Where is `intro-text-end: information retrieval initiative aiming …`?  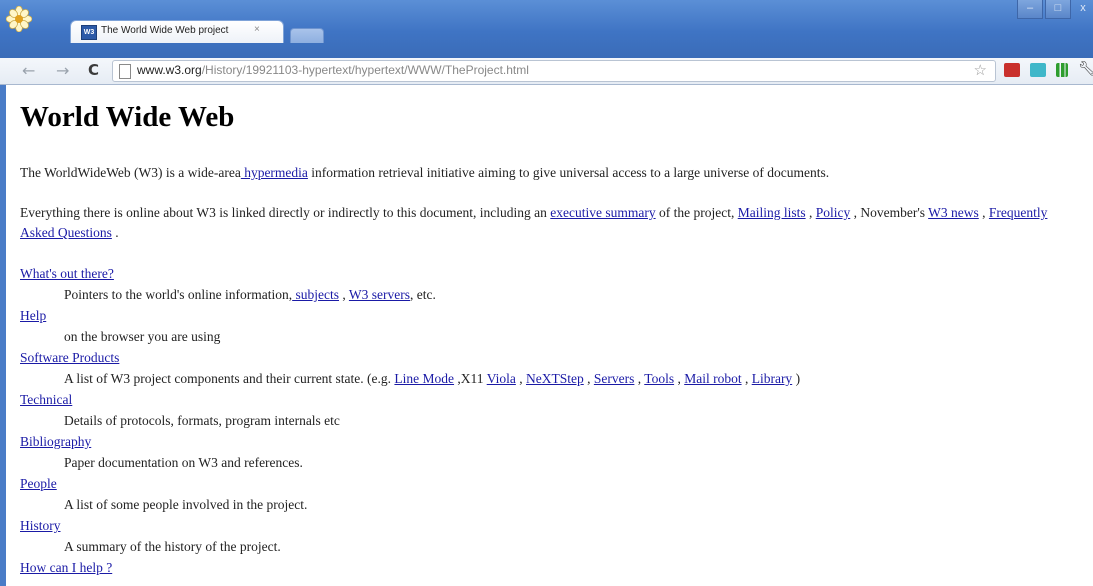 intro-text-end: information retrieval initiative aiming … is located at coordinates (568, 172).